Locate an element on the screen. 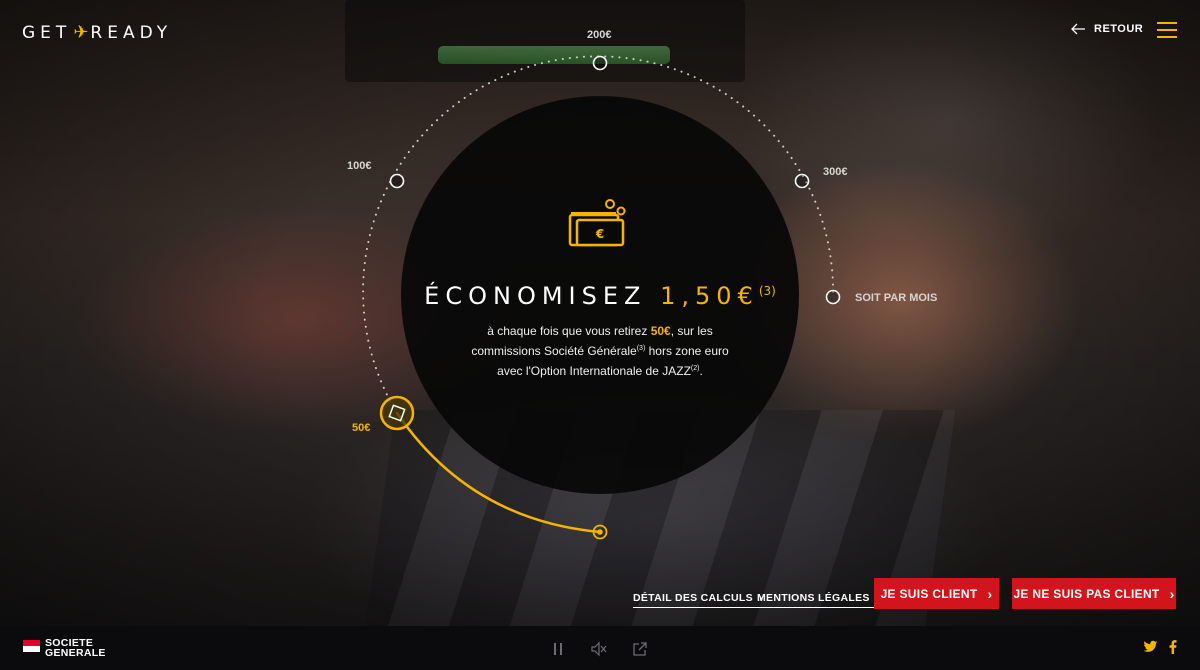 This screenshot has height=670, width=1200. not-client-button: JE NE SUIS PAS CLIENT › is located at coordinates (1094, 593).